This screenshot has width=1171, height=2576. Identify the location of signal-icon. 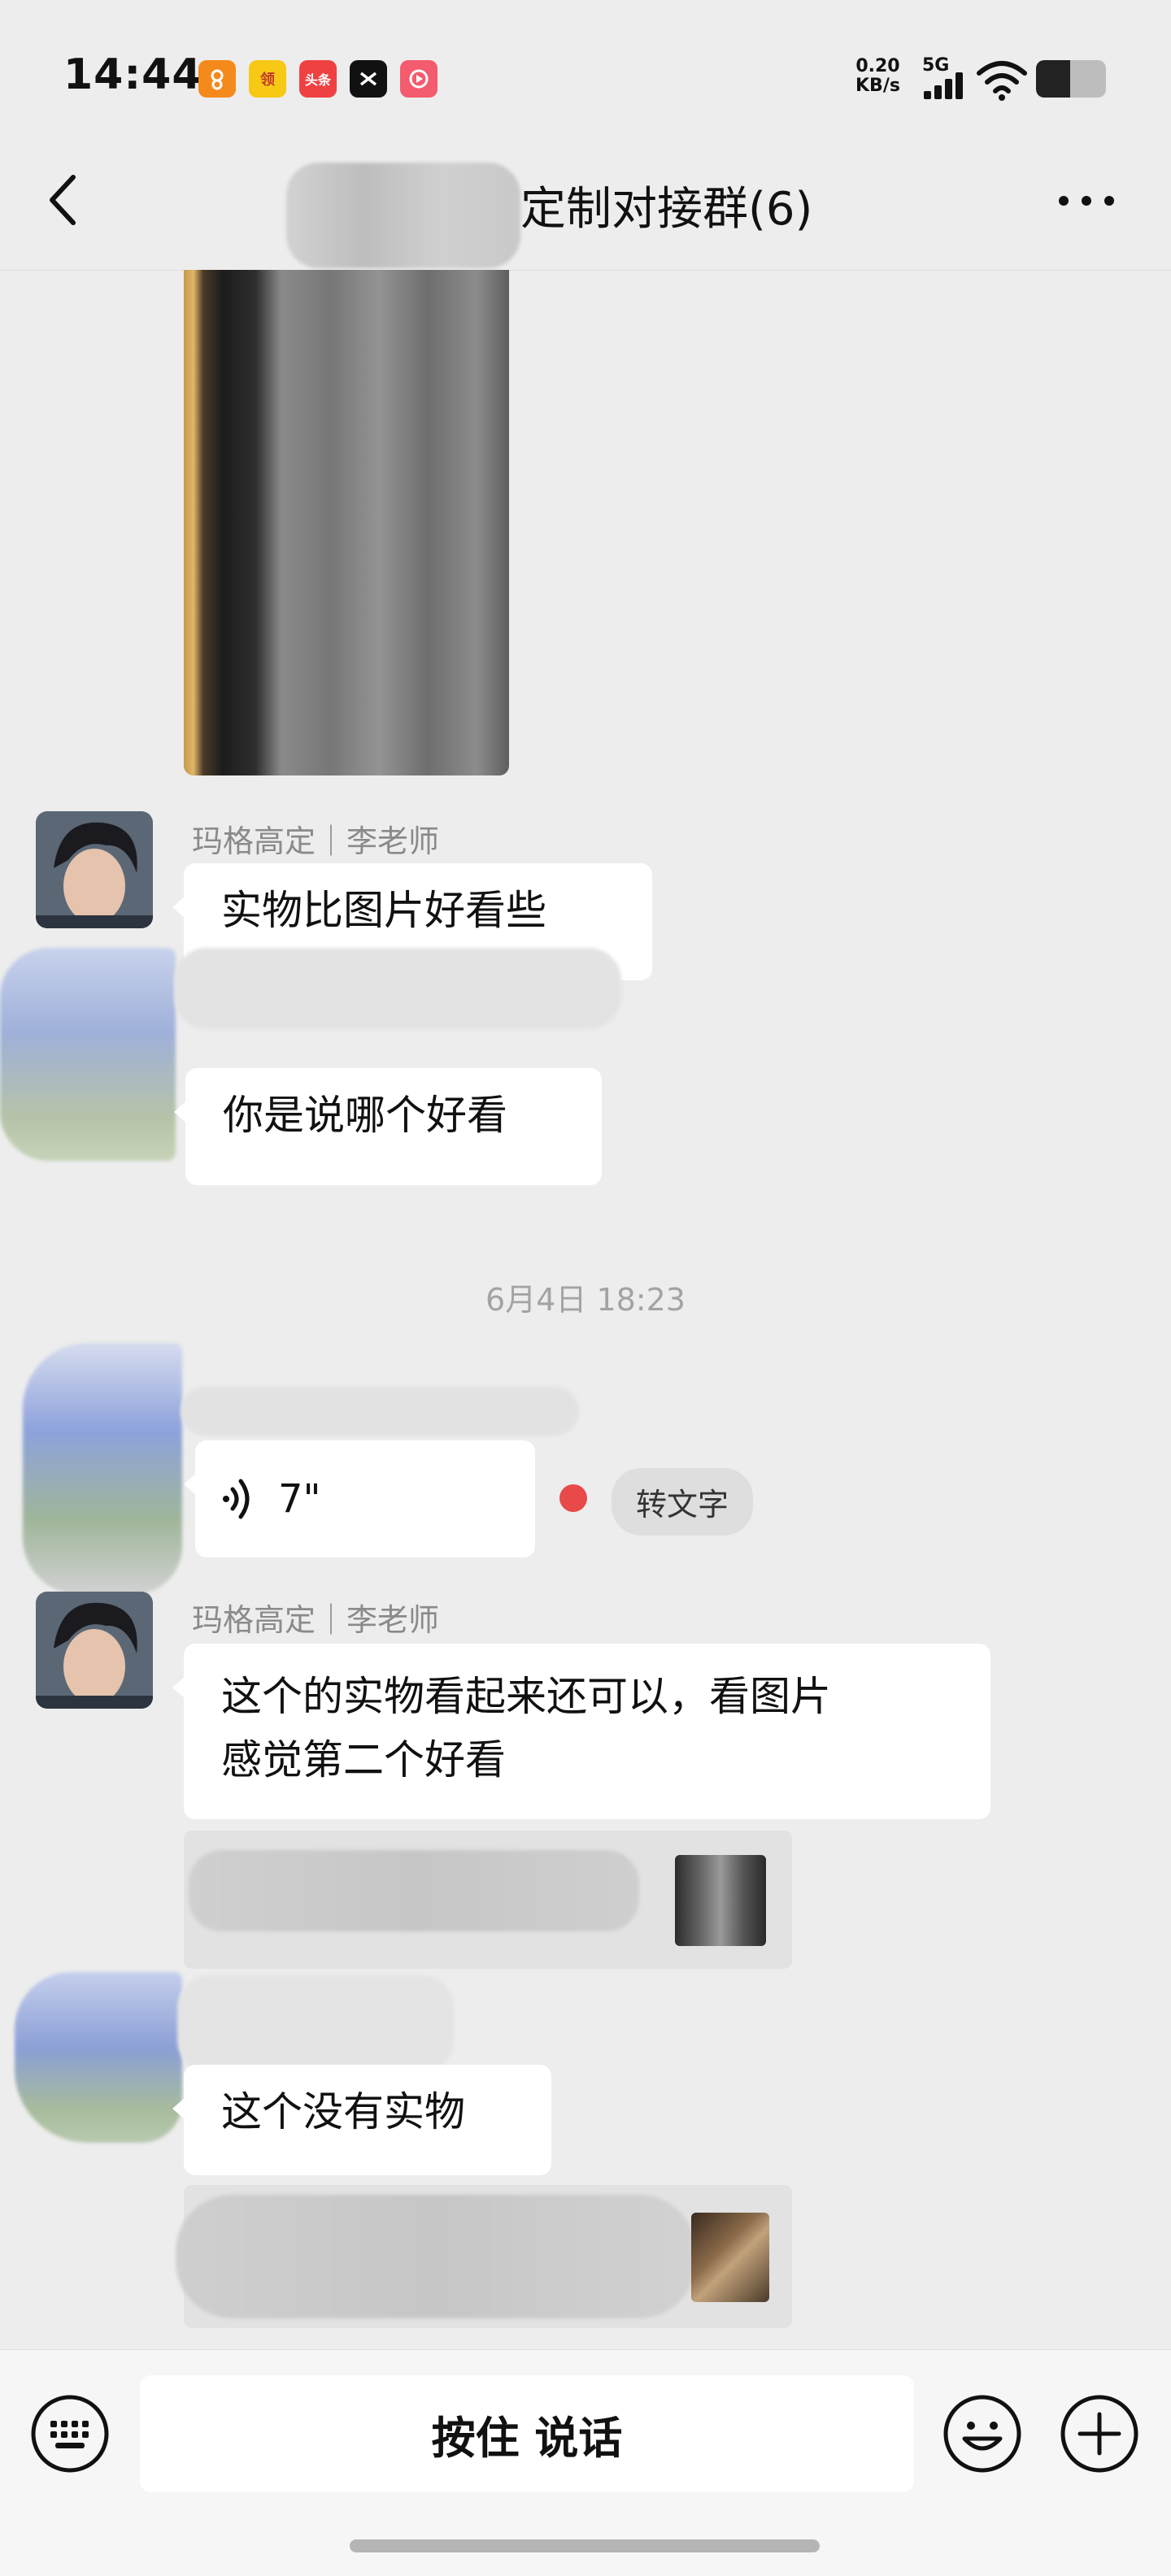
(943, 85).